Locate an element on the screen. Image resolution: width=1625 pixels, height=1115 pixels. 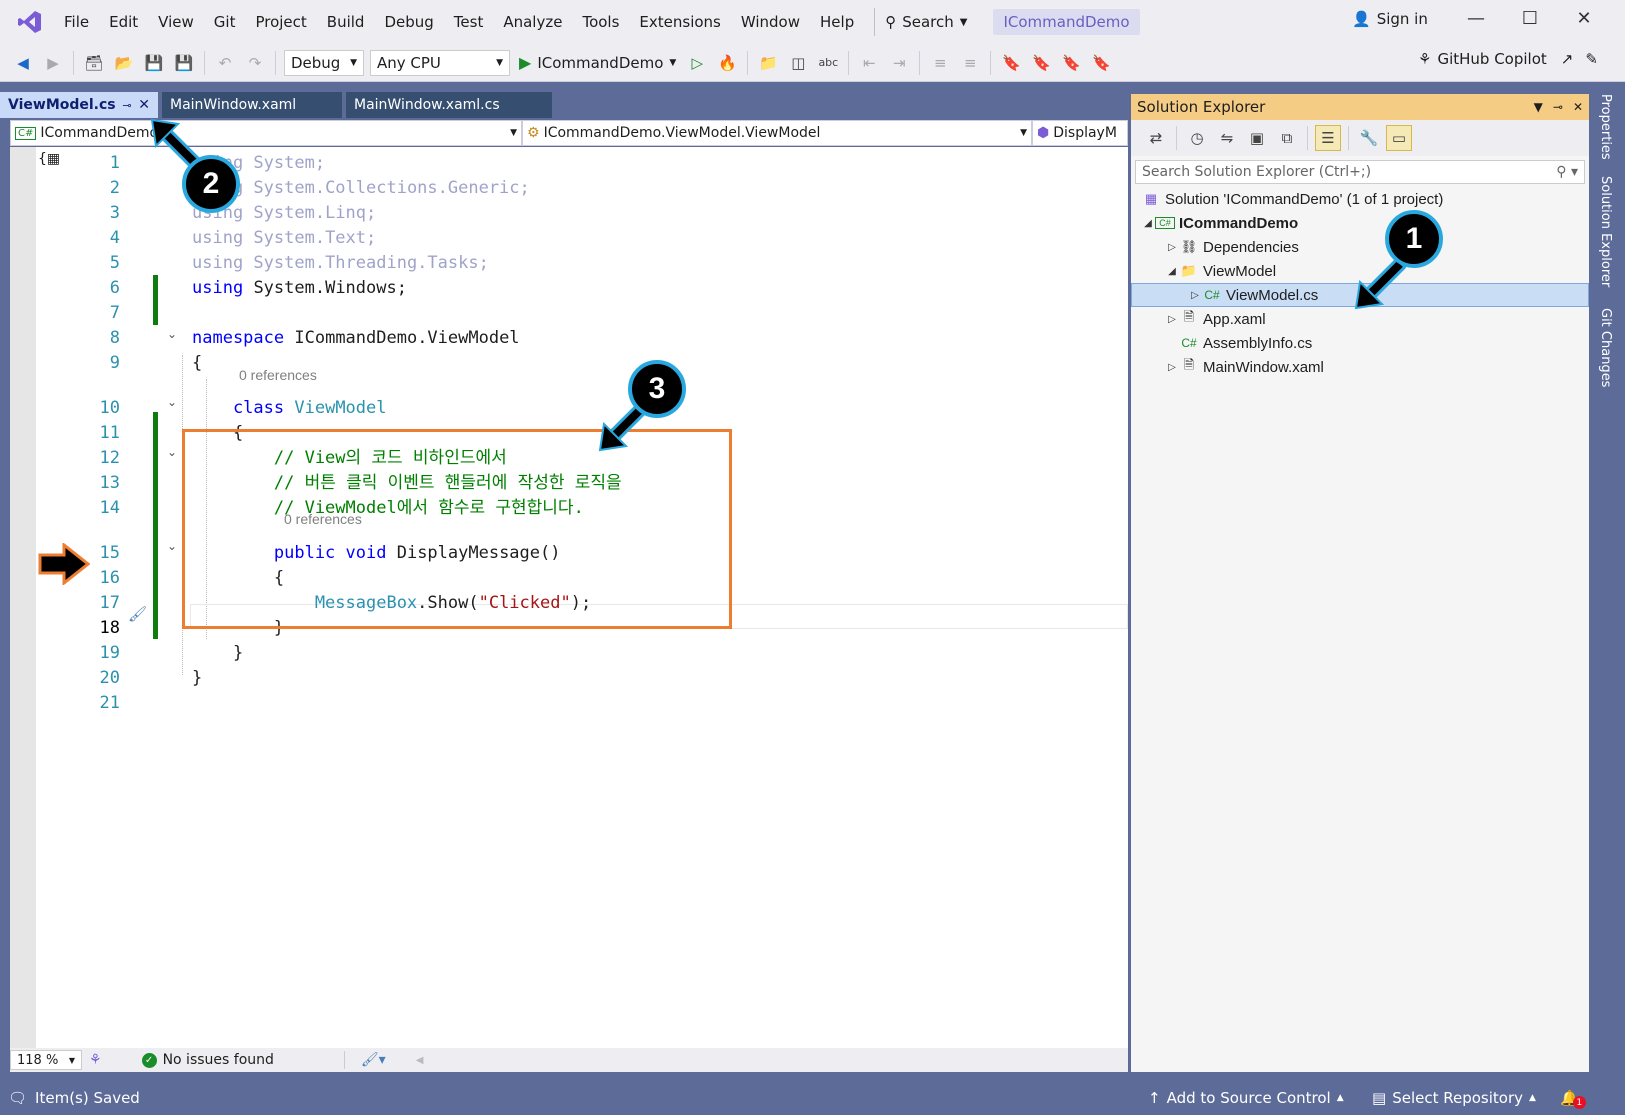
global-search: ⚲ Search ▼ is located at coordinates (925, 22).